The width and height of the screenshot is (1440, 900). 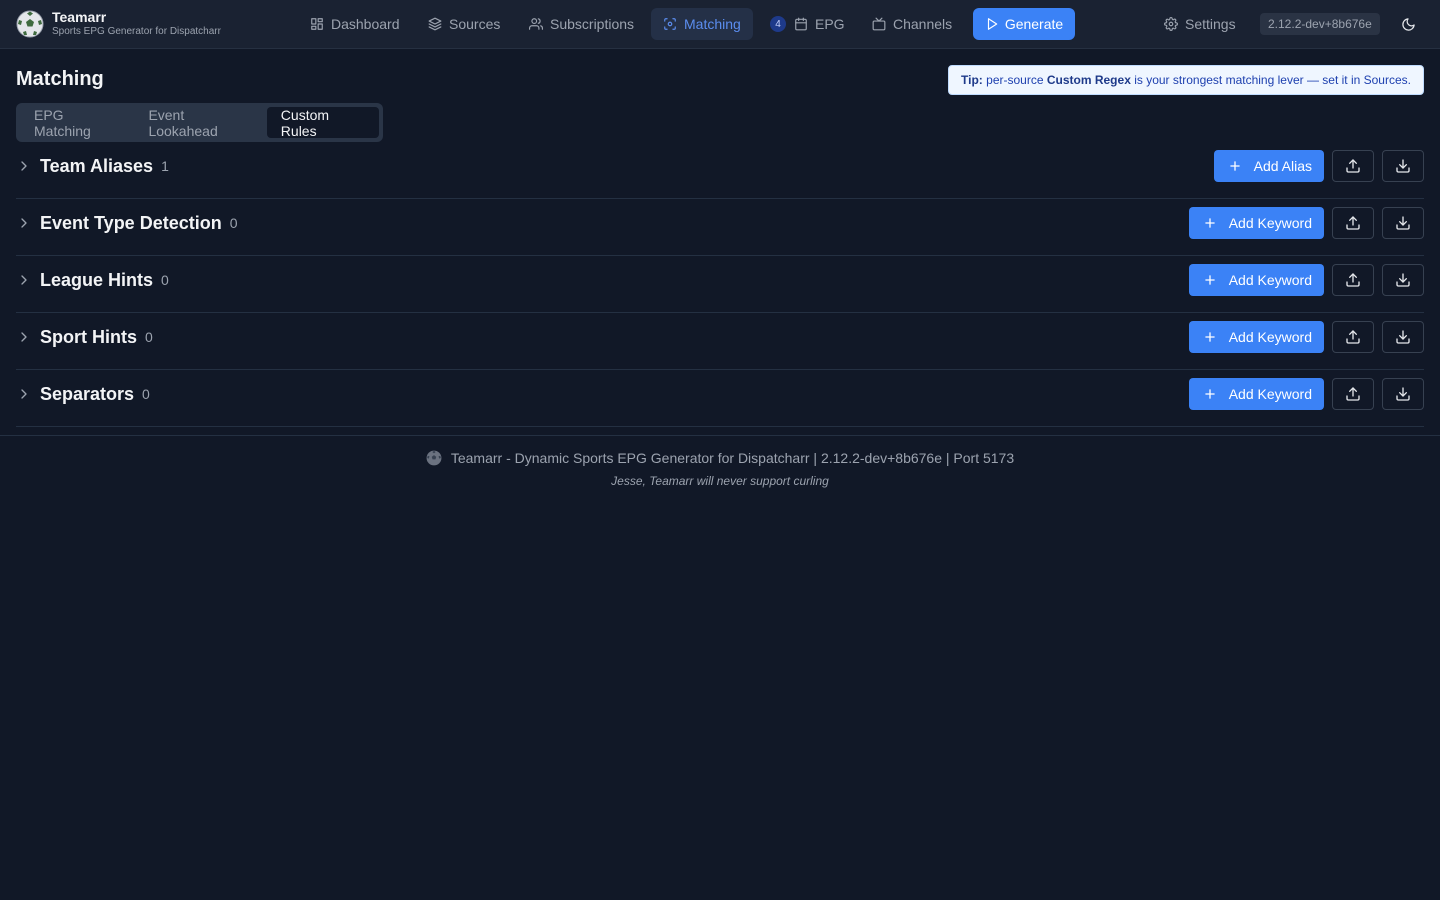 I want to click on section-sport-hints: Sport Hints 0 Add Keyword, so click(x=720, y=341).